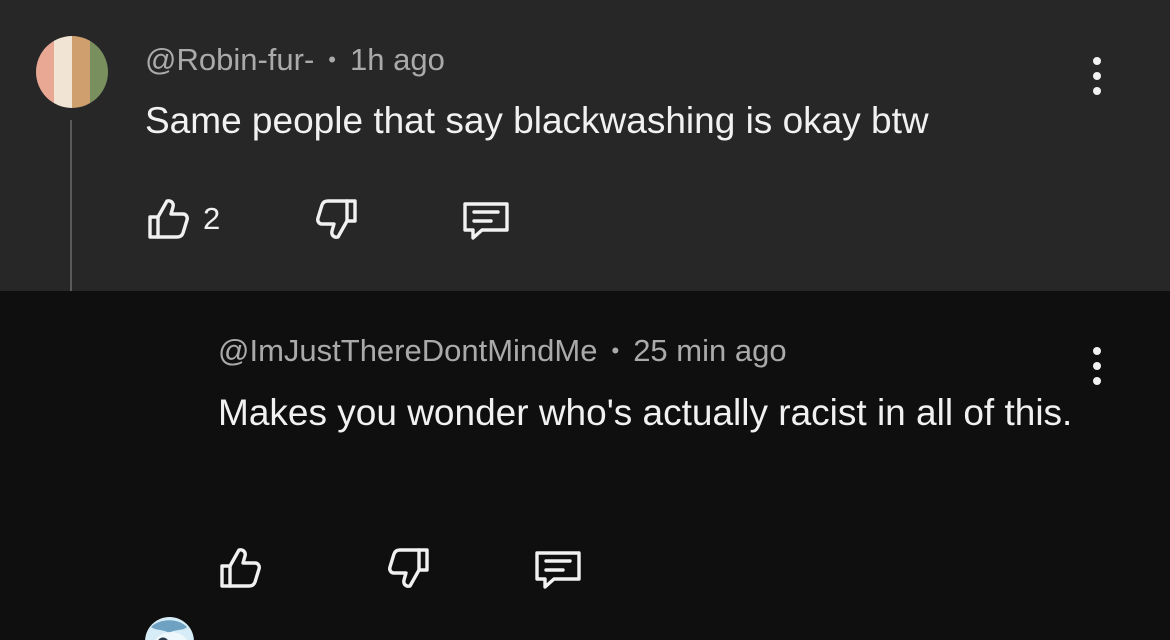 Image resolution: width=1170 pixels, height=640 pixels. Describe the element at coordinates (709, 351) in the screenshot. I see `comment-timestamp: 25 min ago` at that location.